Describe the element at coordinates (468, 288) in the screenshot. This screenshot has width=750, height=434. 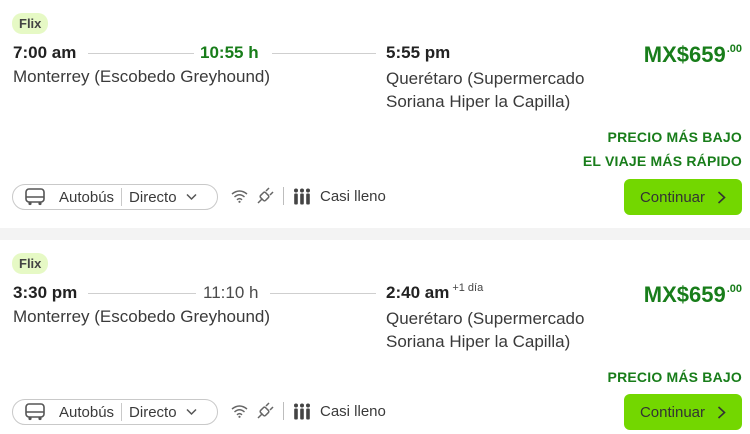
I see `next-day-note: +1 día` at that location.